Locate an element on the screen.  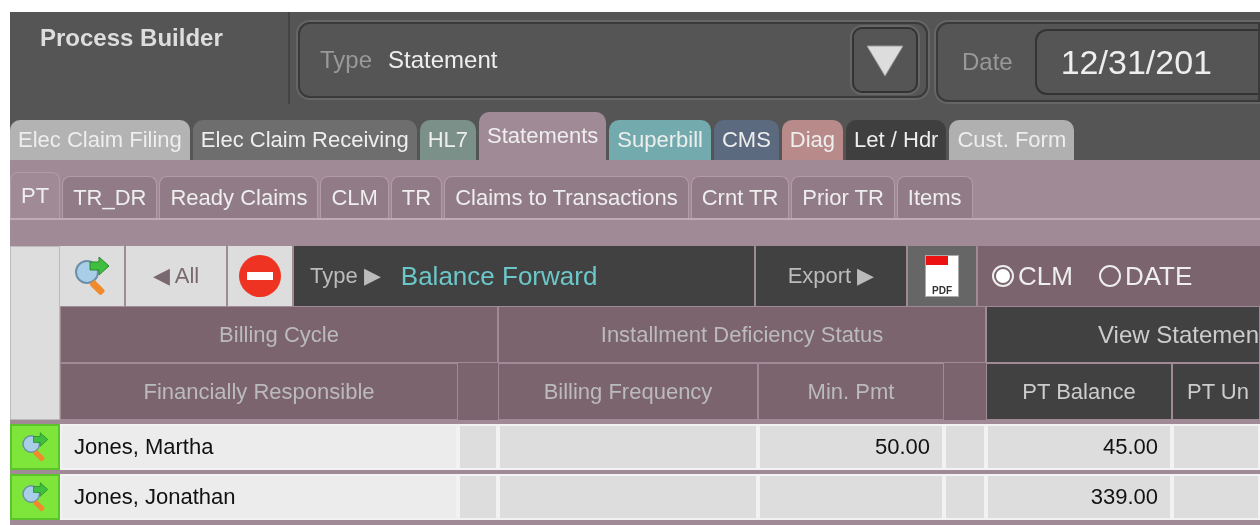
all-button: ◀ All is located at coordinates (176, 276).